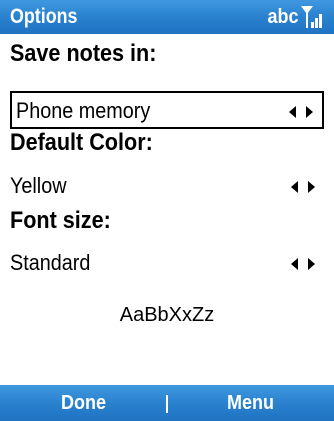  I want to click on softkey-bar: Done Menu, so click(167, 403).